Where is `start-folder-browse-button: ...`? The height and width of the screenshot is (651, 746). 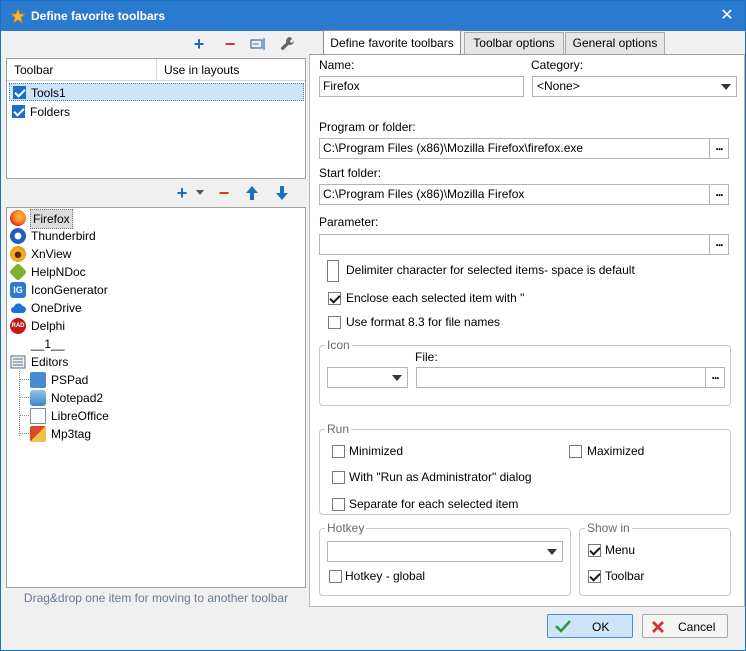
start-folder-browse-button: ... is located at coordinates (719, 194).